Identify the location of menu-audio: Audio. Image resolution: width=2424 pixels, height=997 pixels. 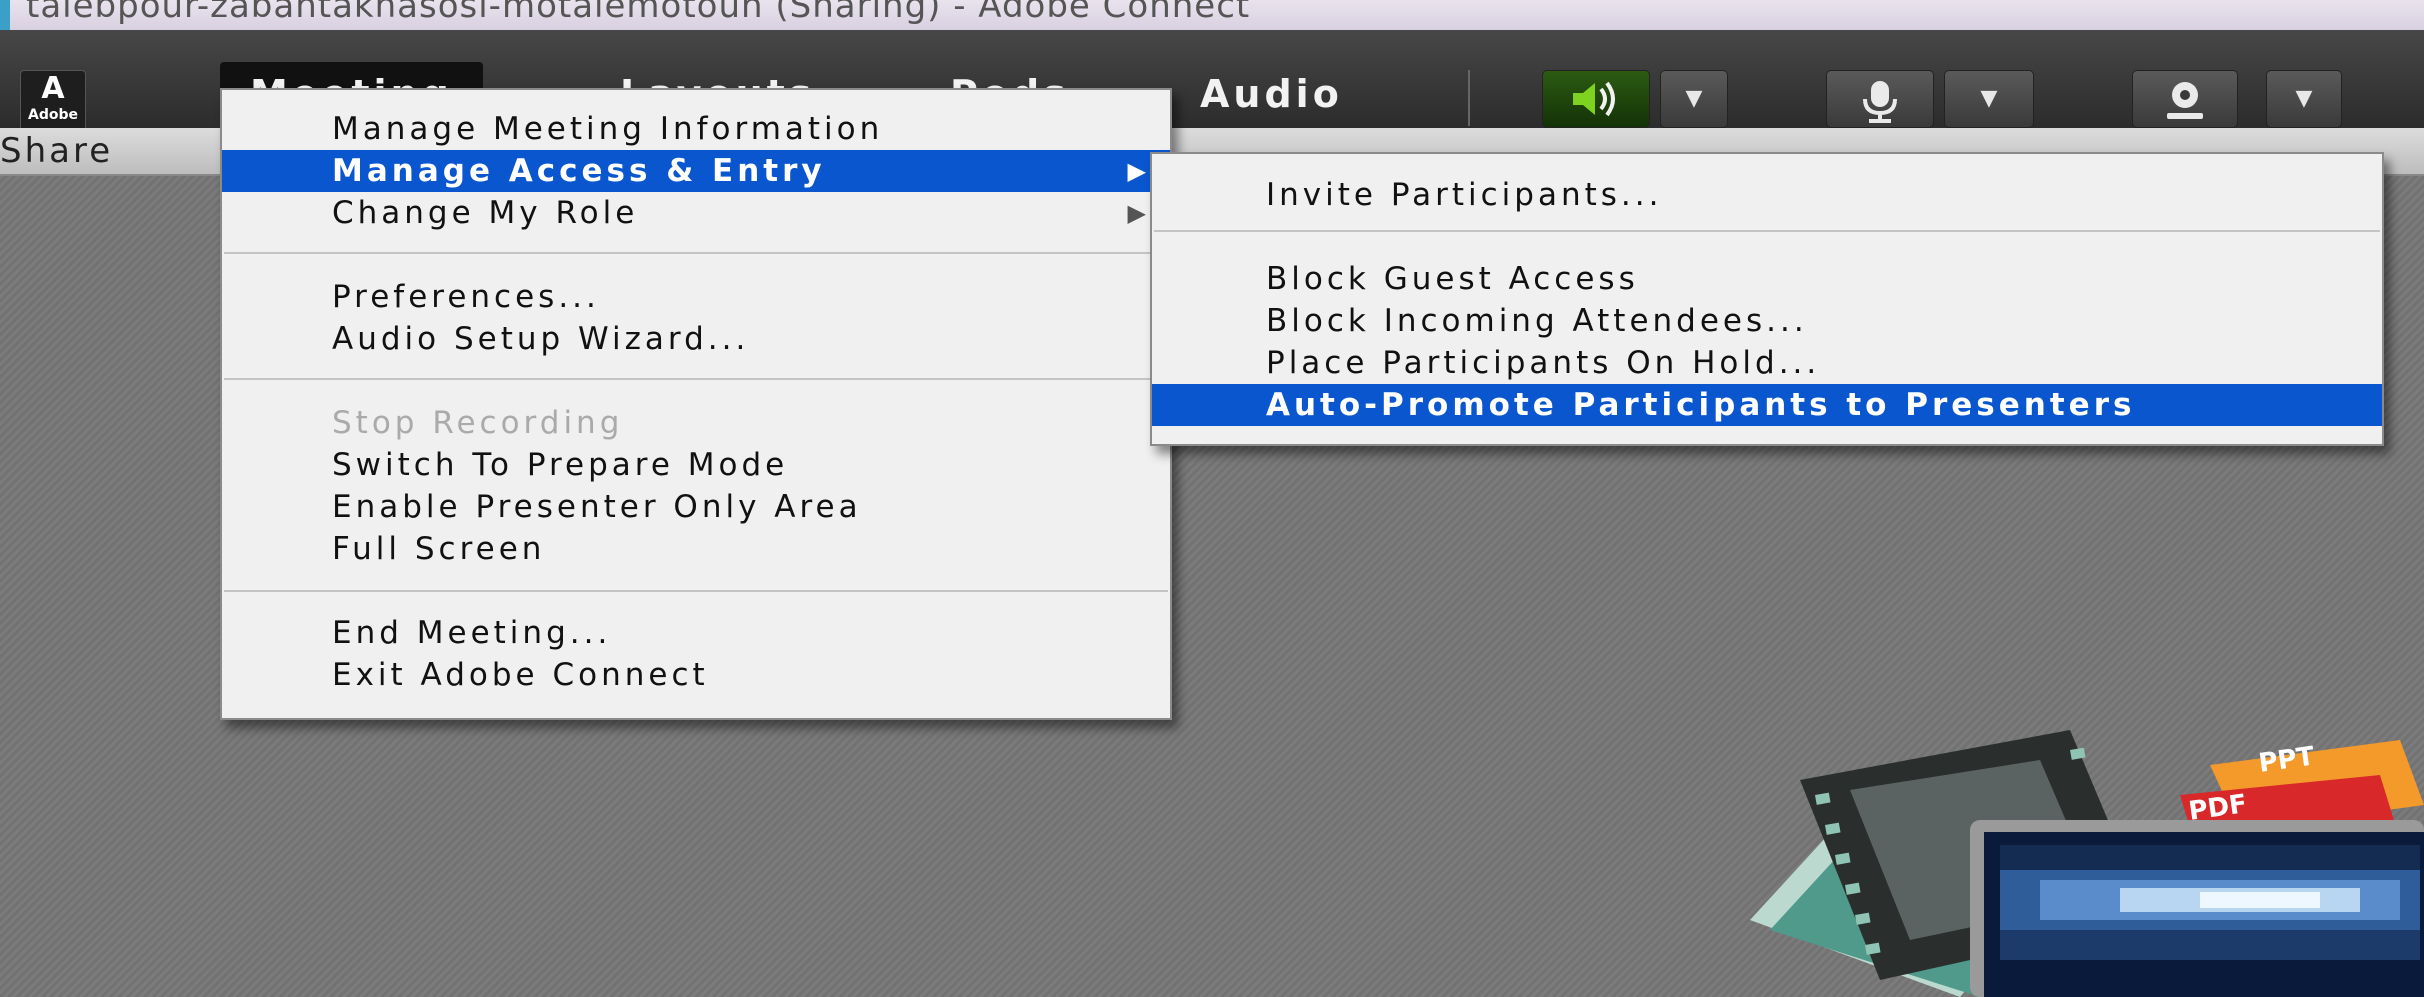
(1271, 94).